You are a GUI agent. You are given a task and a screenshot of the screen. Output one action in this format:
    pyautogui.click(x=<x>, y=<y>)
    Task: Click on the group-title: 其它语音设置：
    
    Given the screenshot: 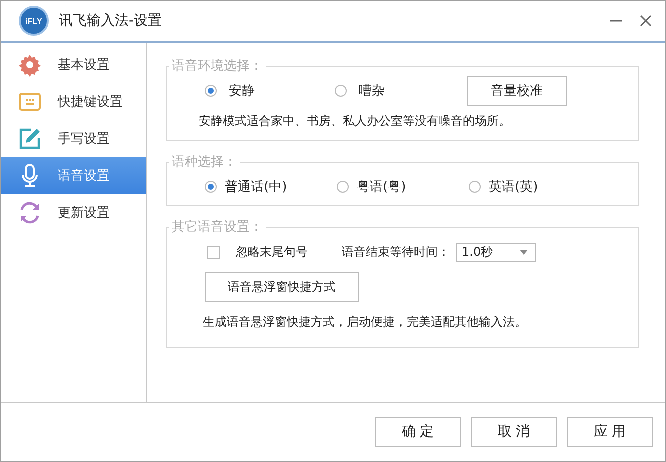 What is the action you would take?
    pyautogui.click(x=217, y=227)
    